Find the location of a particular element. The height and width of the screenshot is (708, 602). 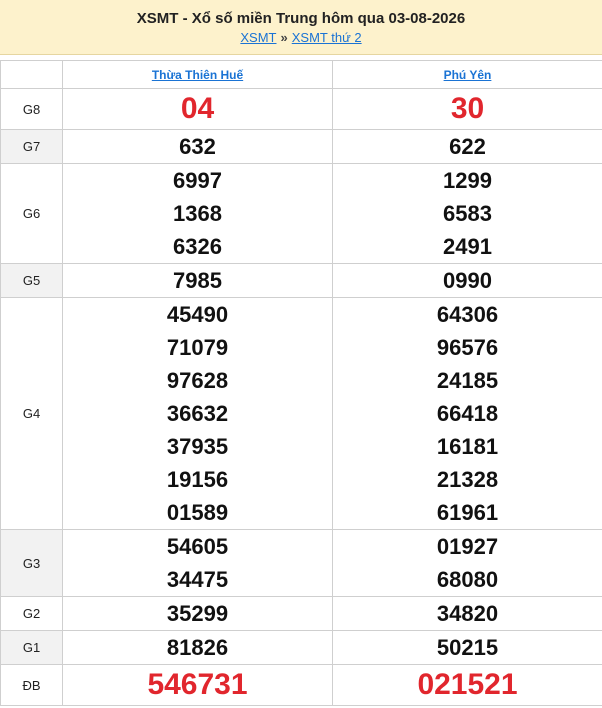

result-cell: 01927 68080 is located at coordinates (467, 563).